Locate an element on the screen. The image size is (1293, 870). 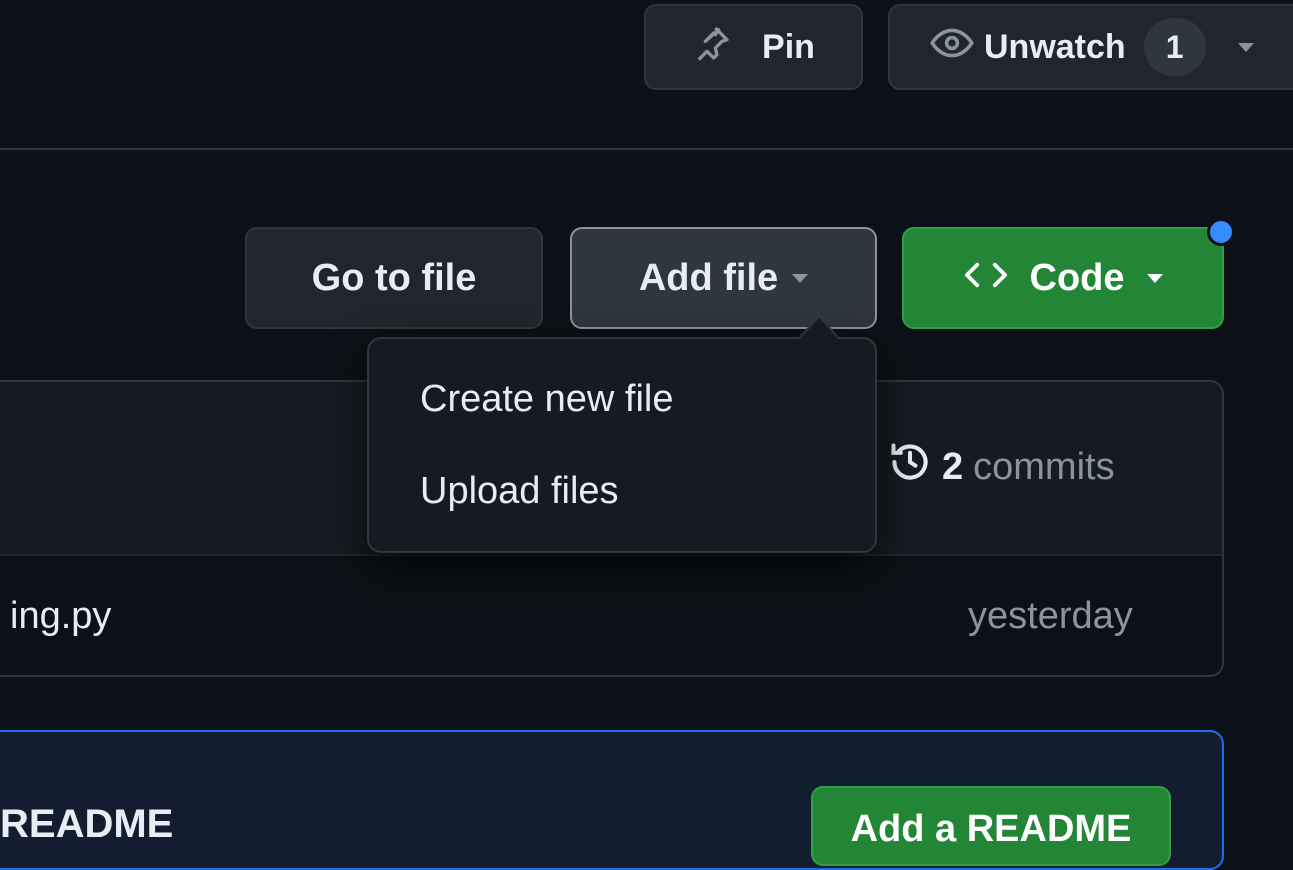
add-file-dropdown is located at coordinates (622, 445).